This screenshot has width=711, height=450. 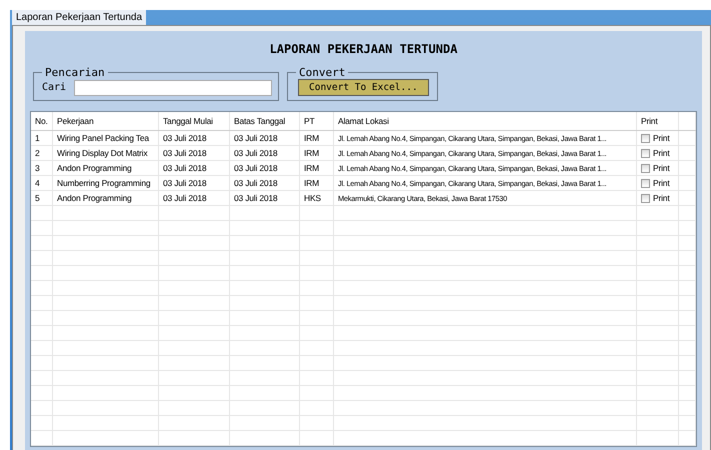 What do you see at coordinates (322, 72) in the screenshot?
I see `group-legend: Convert` at bounding box center [322, 72].